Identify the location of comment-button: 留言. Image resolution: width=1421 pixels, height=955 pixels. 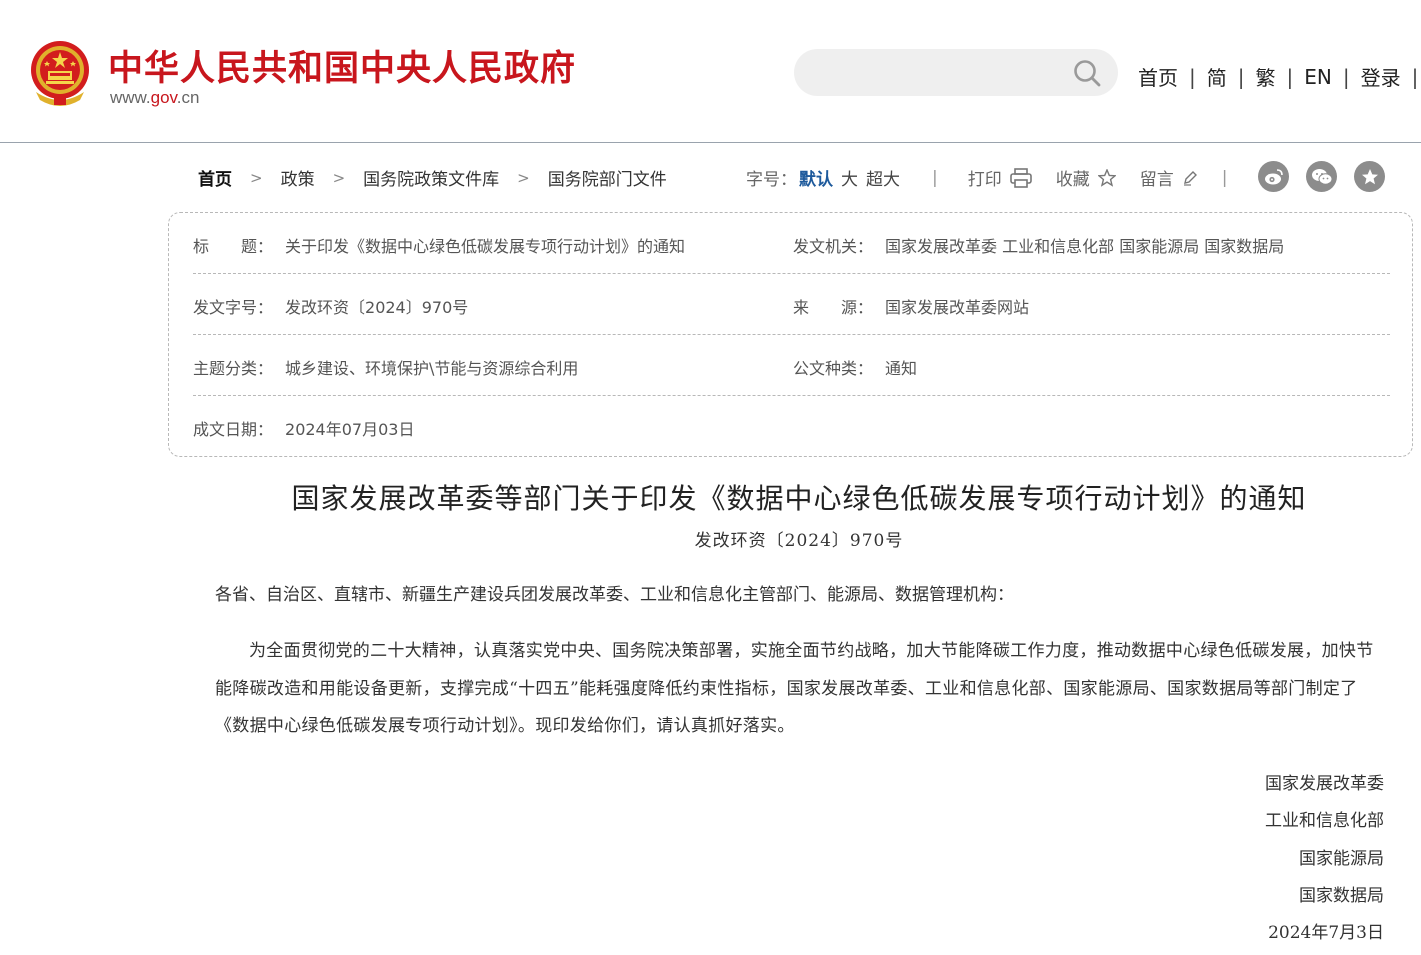
(1169, 177).